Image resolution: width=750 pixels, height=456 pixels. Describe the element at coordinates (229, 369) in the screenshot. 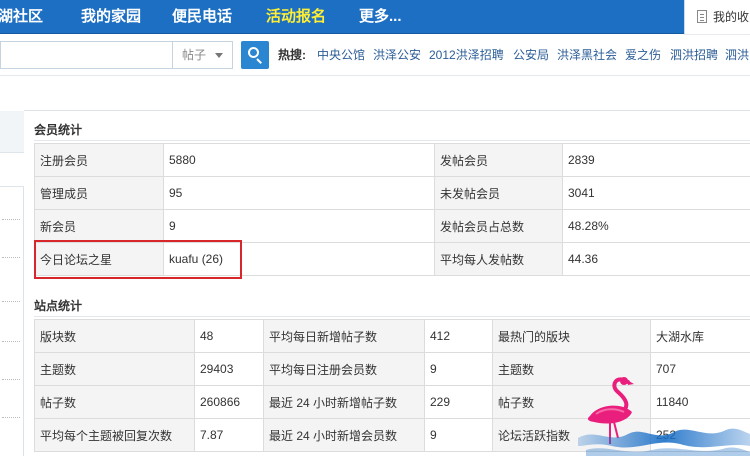

I see `stat-value: 29403` at that location.